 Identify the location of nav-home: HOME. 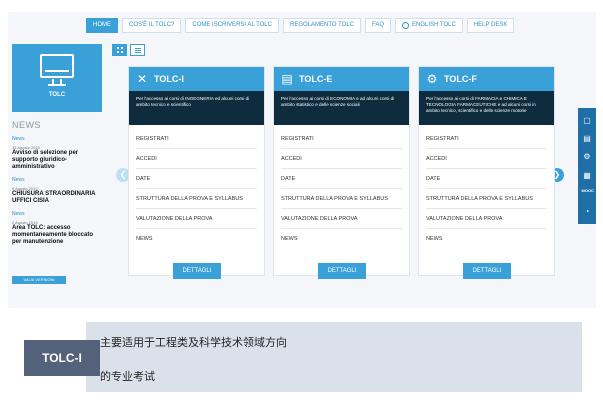
(102, 25).